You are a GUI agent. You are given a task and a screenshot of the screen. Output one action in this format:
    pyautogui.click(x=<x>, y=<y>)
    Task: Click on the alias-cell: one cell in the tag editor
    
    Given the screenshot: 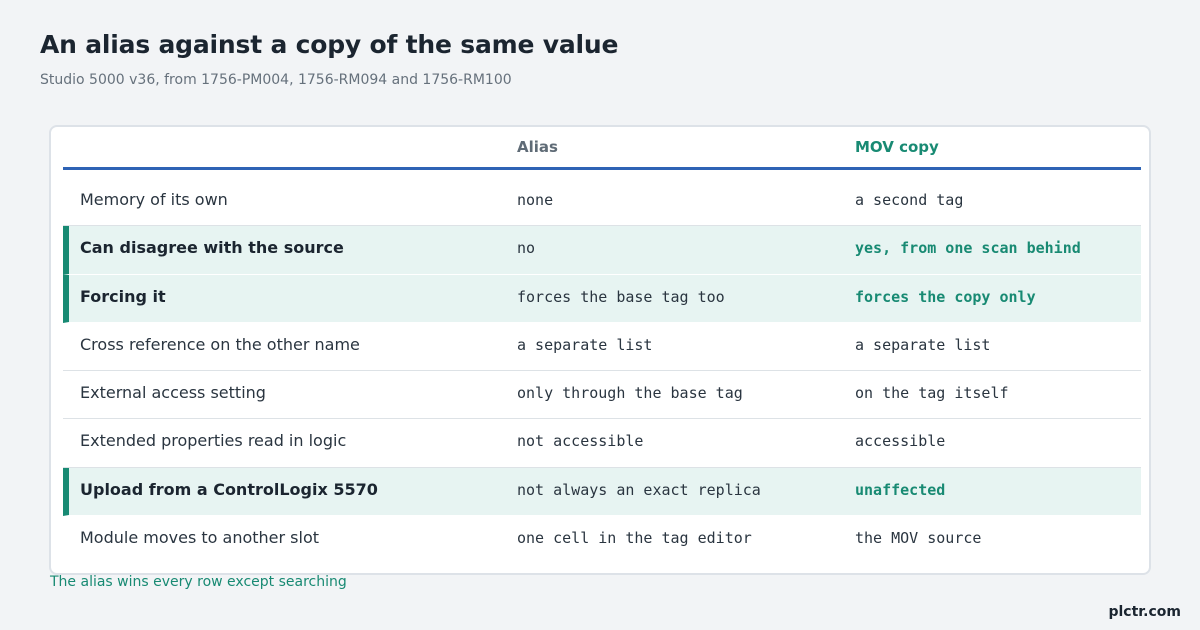 What is the action you would take?
    pyautogui.click(x=634, y=538)
    